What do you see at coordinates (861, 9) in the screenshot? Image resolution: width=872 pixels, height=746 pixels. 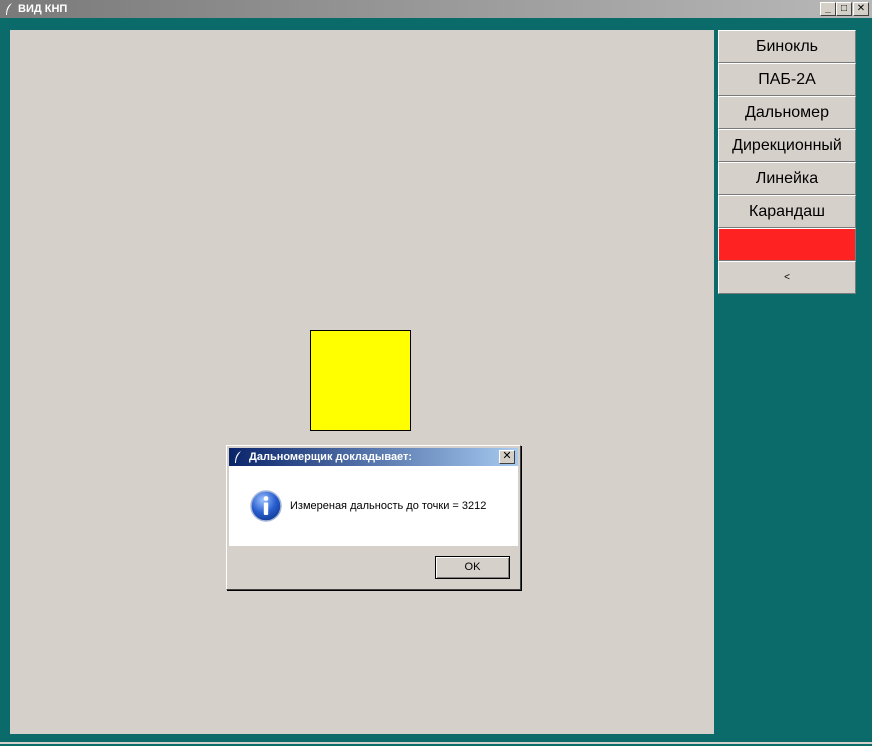 I see `close-button: ✕` at bounding box center [861, 9].